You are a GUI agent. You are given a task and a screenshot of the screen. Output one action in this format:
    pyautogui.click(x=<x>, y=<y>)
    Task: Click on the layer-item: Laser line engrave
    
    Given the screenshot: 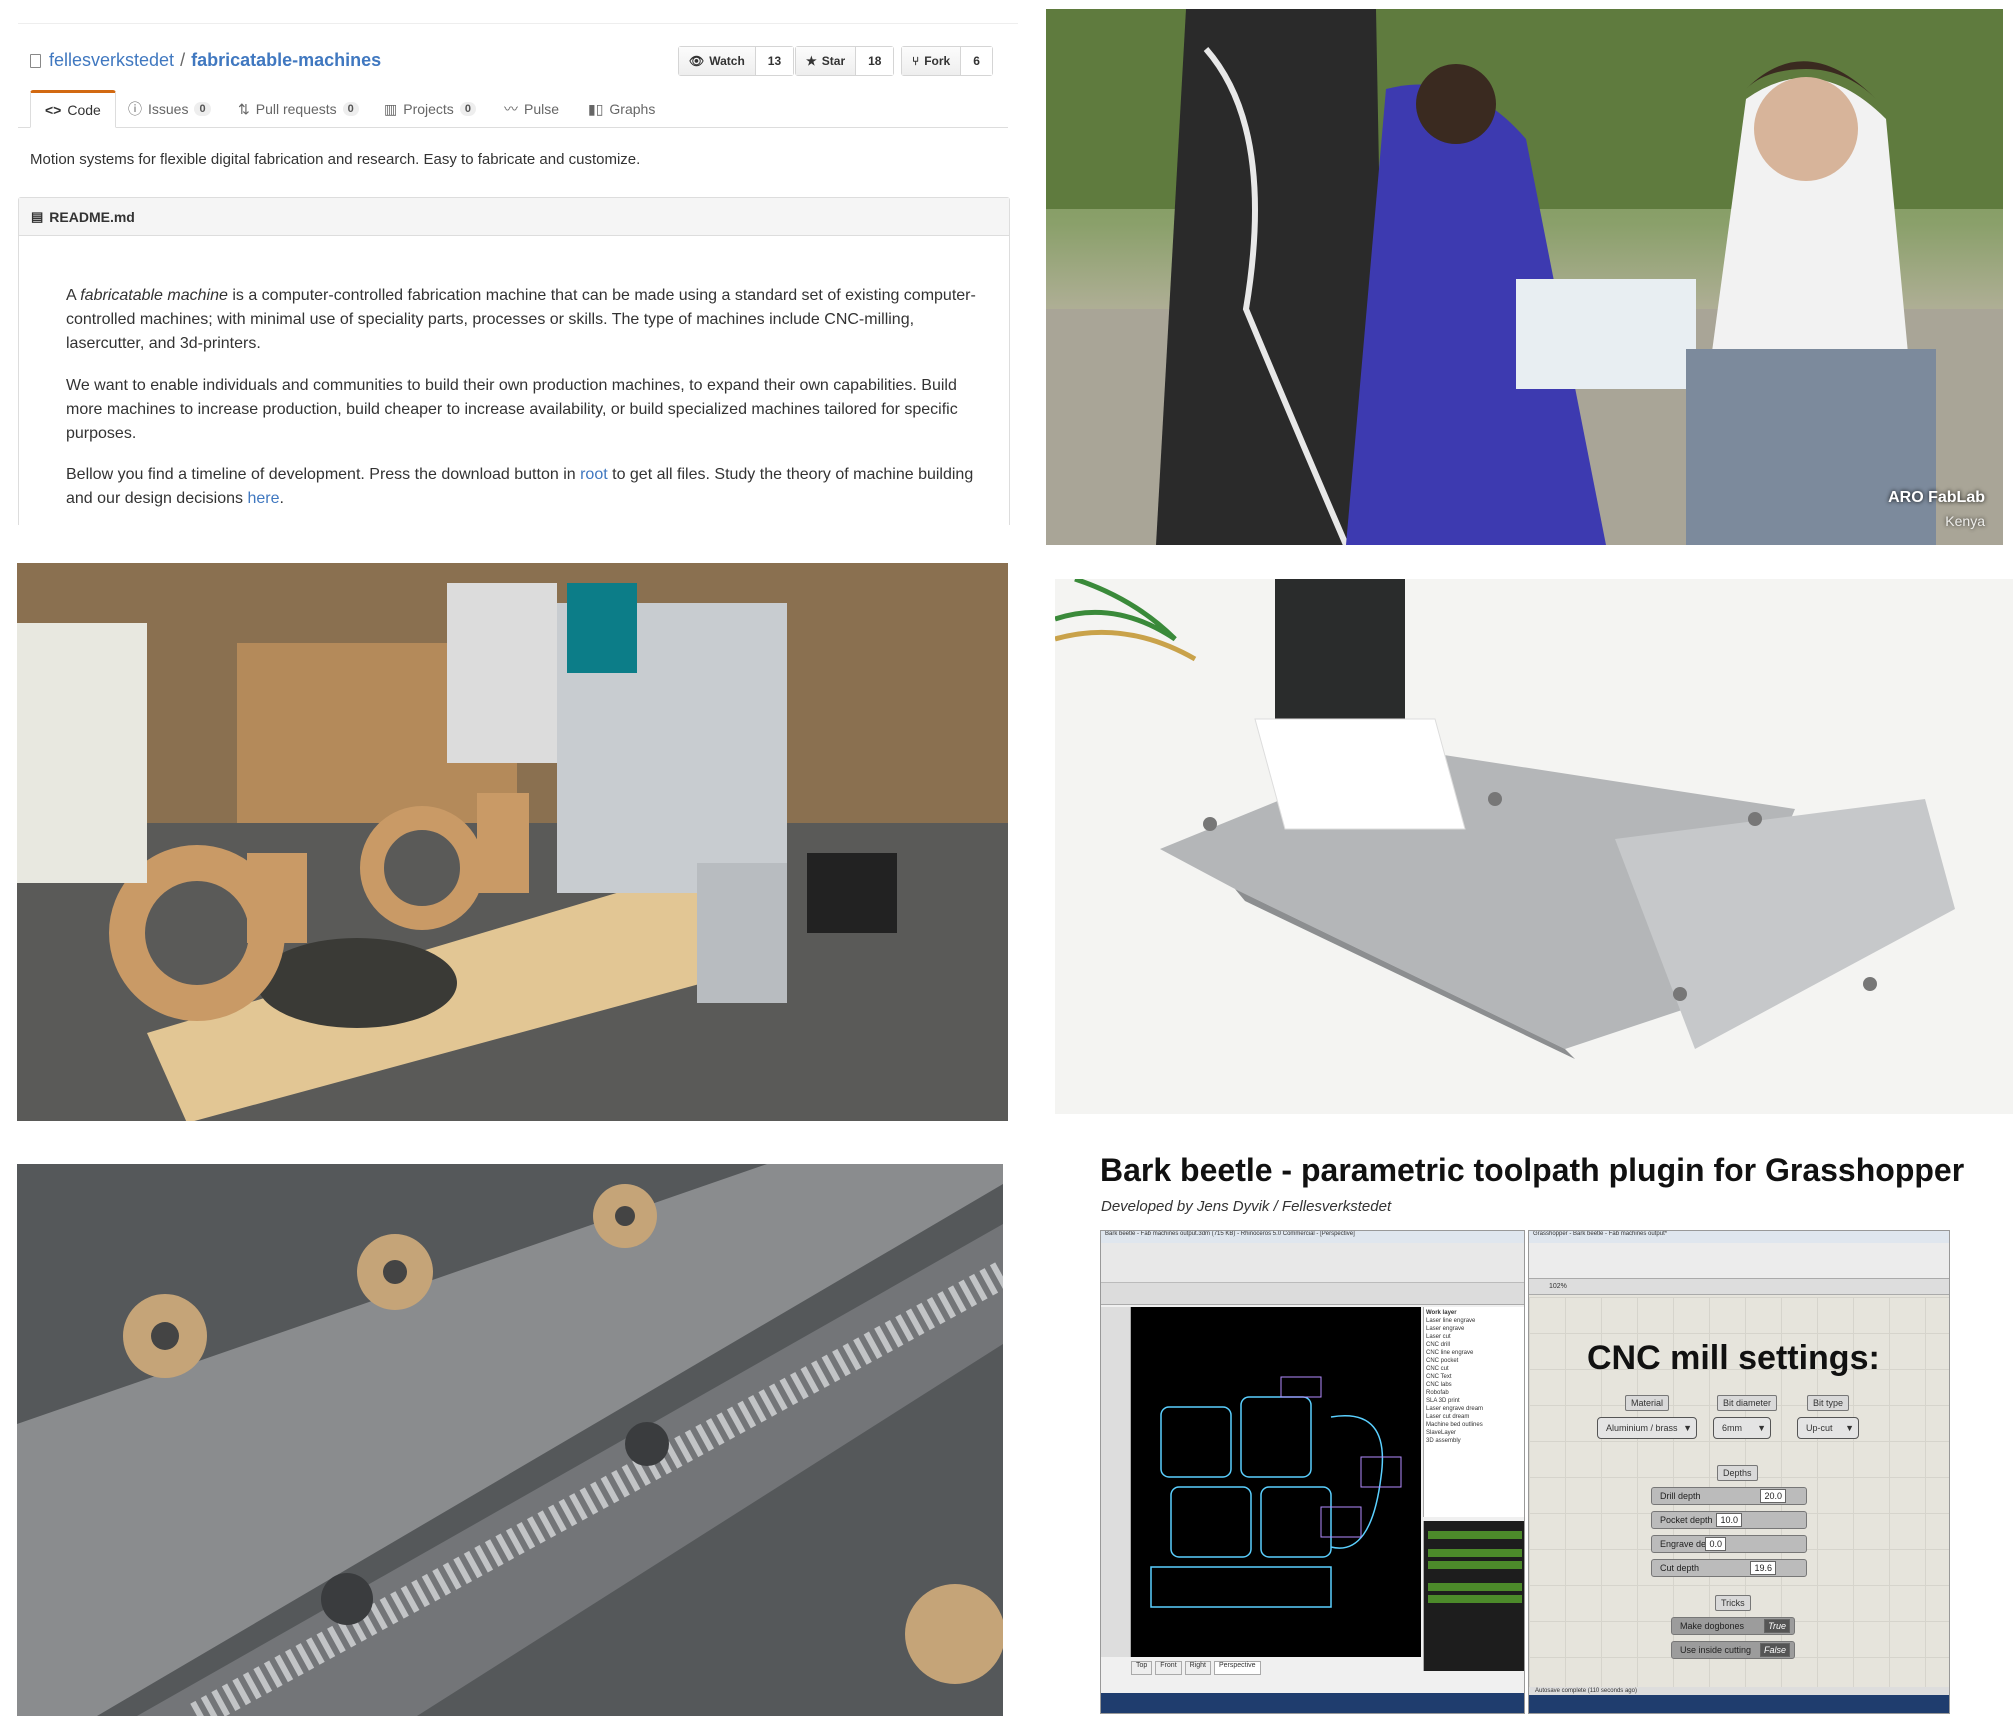 What is the action you would take?
    pyautogui.click(x=1475, y=1321)
    